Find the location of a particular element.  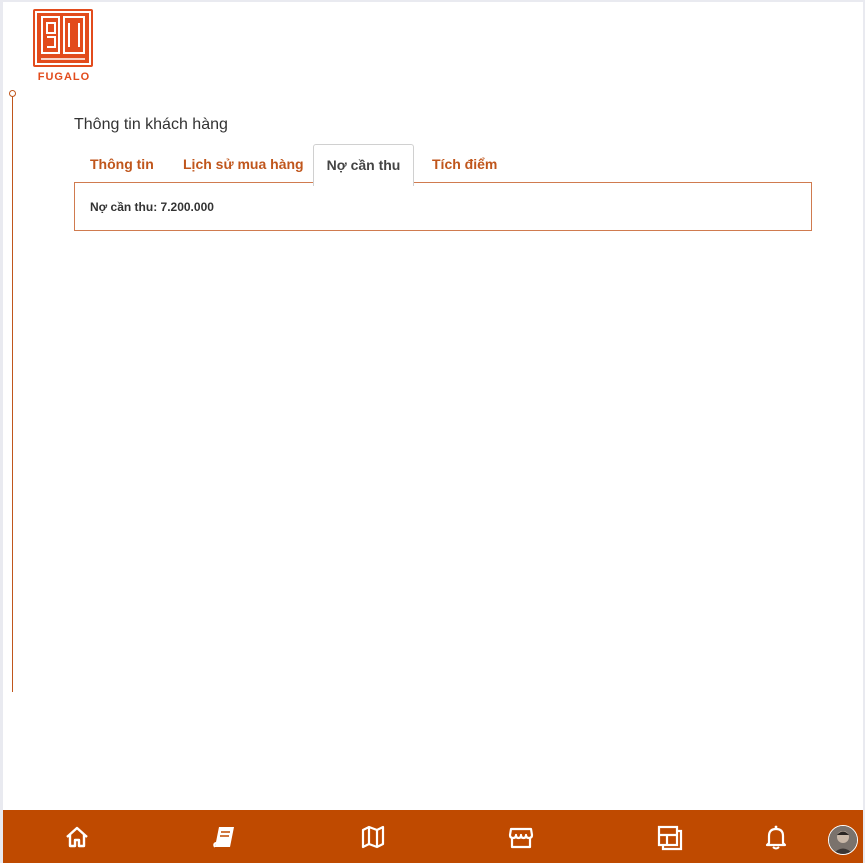

layout-icon is located at coordinates (669, 837).